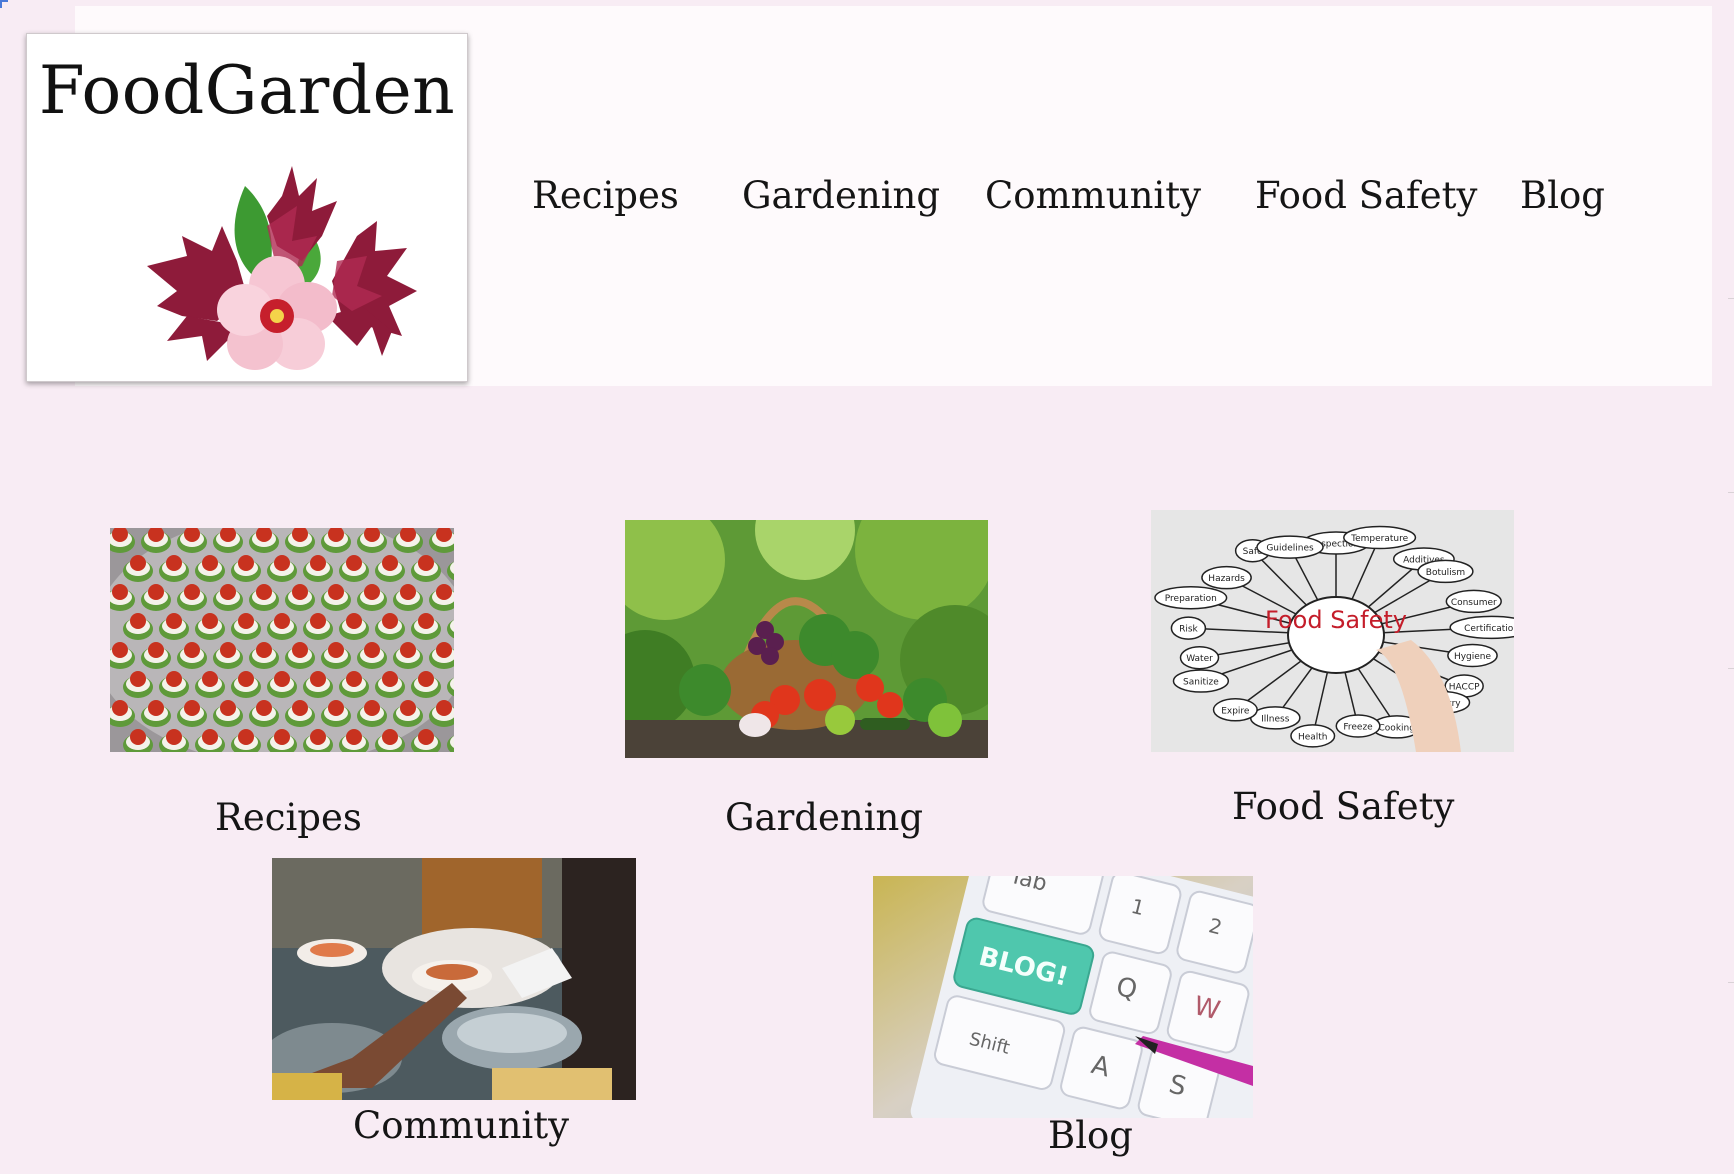 Image resolution: width=1734 pixels, height=1174 pixels. What do you see at coordinates (1275, 719) in the screenshot?
I see `mindmap-term: Illness` at bounding box center [1275, 719].